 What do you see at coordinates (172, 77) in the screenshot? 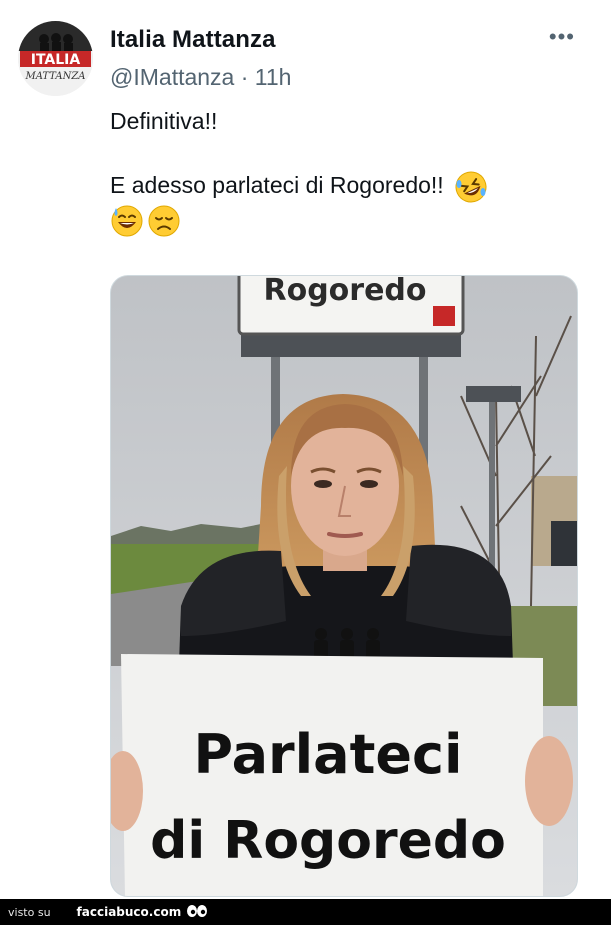
I see `author-handle: @IMattanza` at bounding box center [172, 77].